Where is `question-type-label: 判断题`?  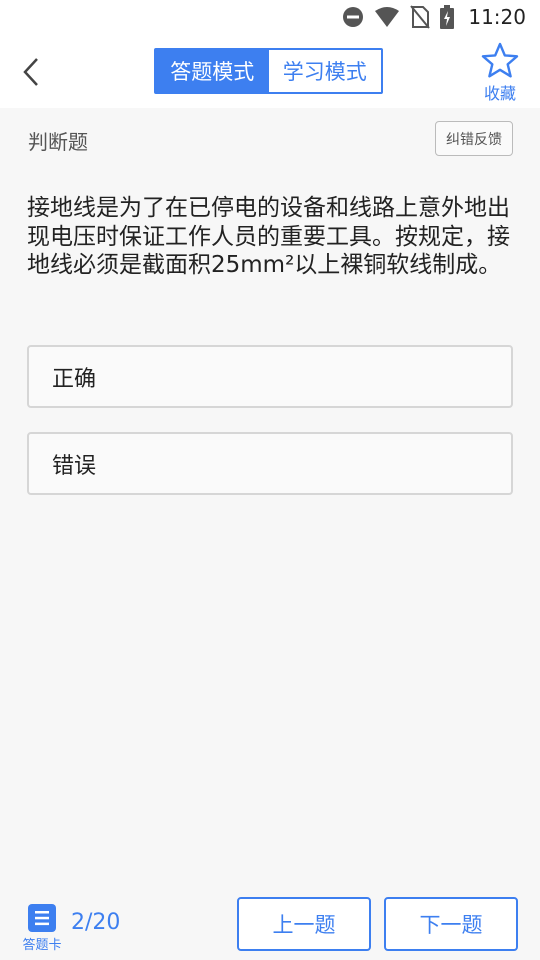 question-type-label: 判断题 is located at coordinates (58, 142).